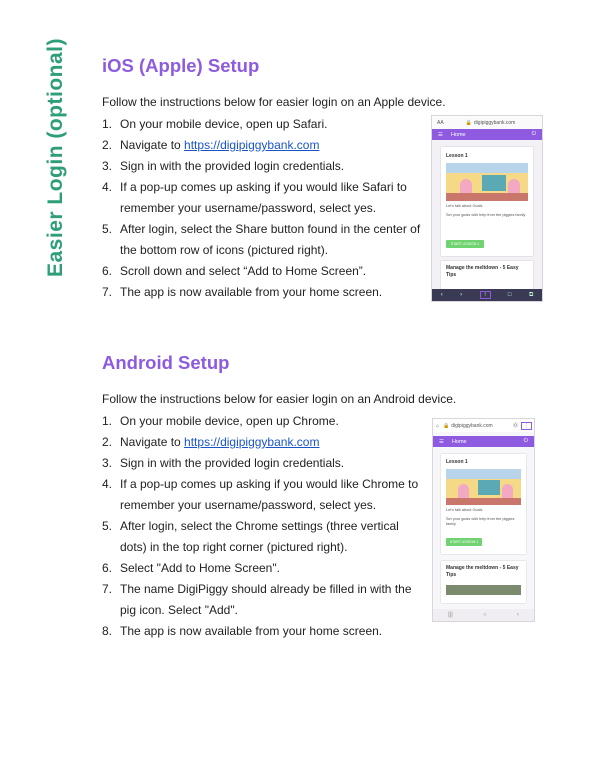 The width and height of the screenshot is (604, 784). Describe the element at coordinates (450, 615) in the screenshot. I see `recents-icon: |||` at that location.